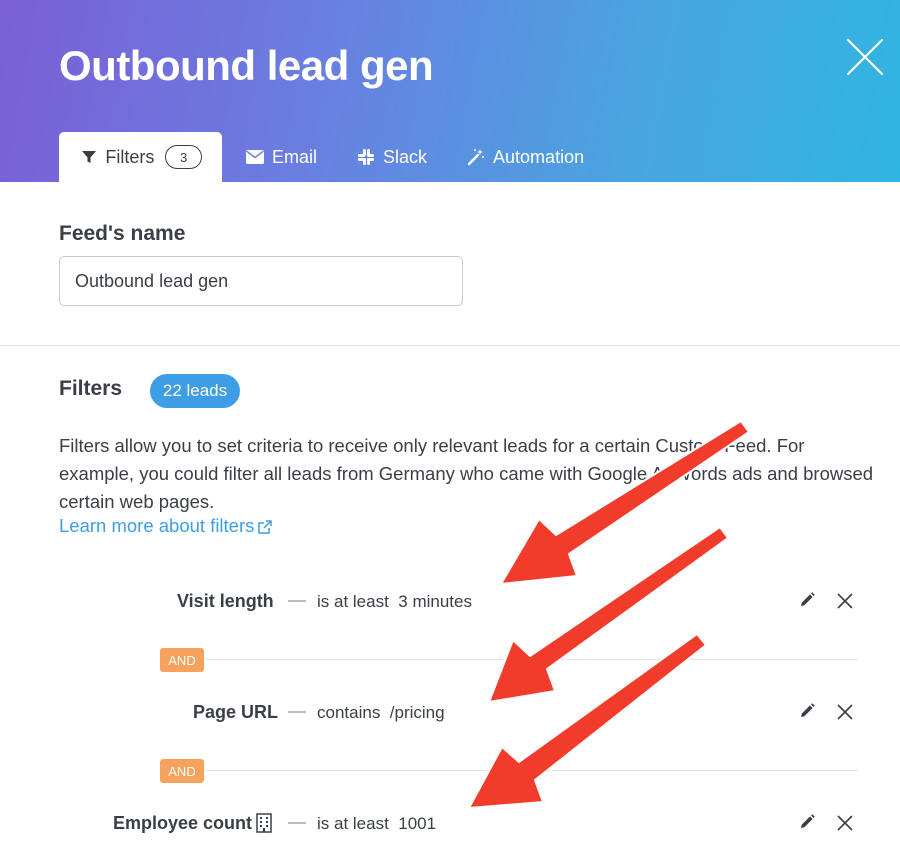 This screenshot has width=900, height=864. I want to click on tab-label: Filters, so click(130, 156).